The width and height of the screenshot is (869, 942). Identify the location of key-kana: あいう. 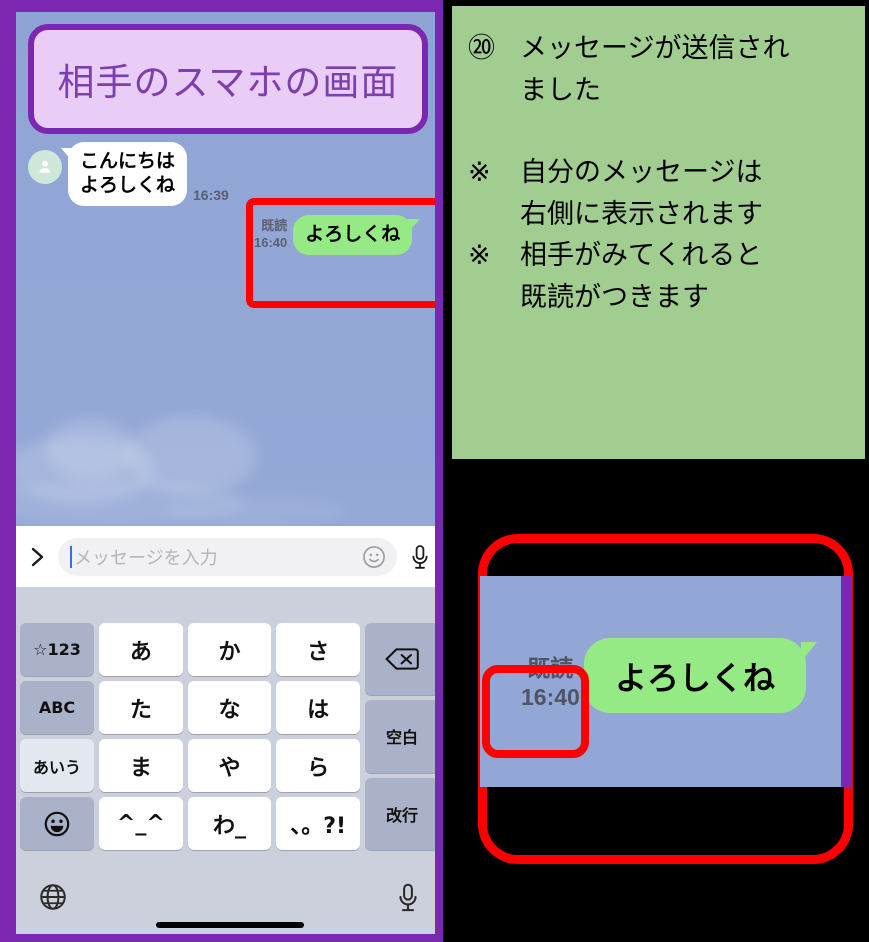
(57, 765).